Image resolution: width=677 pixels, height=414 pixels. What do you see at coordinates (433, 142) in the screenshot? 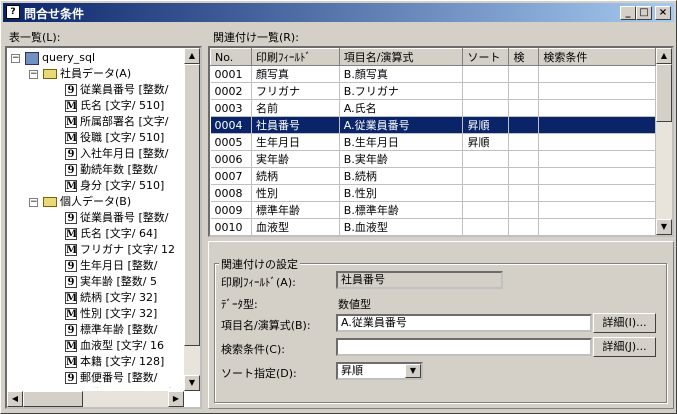
I see `table-row: 0005 生年月日 B.生年月日 昇順` at bounding box center [433, 142].